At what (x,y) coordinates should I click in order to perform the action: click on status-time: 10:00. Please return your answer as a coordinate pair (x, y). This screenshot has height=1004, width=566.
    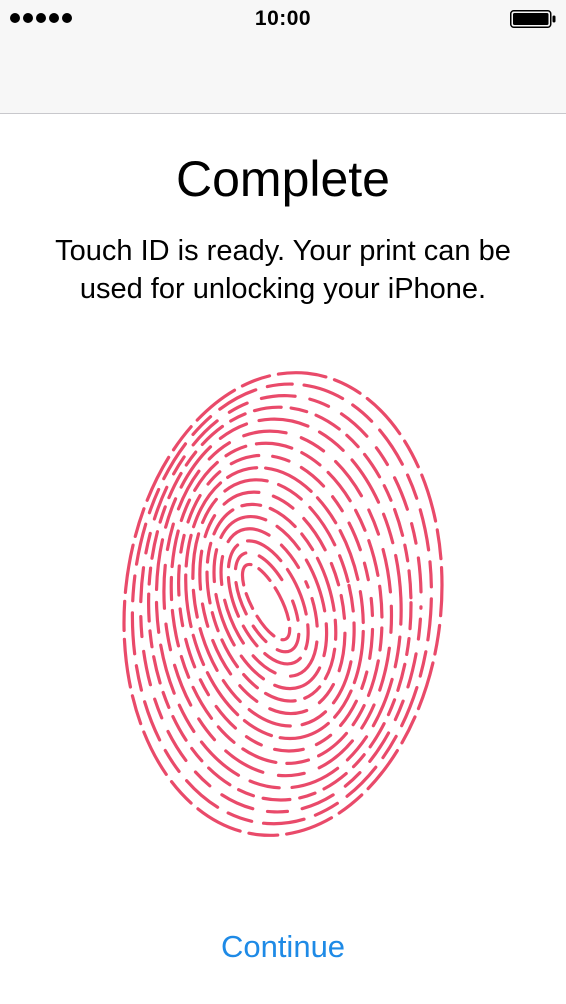
    Looking at the image, I should click on (283, 18).